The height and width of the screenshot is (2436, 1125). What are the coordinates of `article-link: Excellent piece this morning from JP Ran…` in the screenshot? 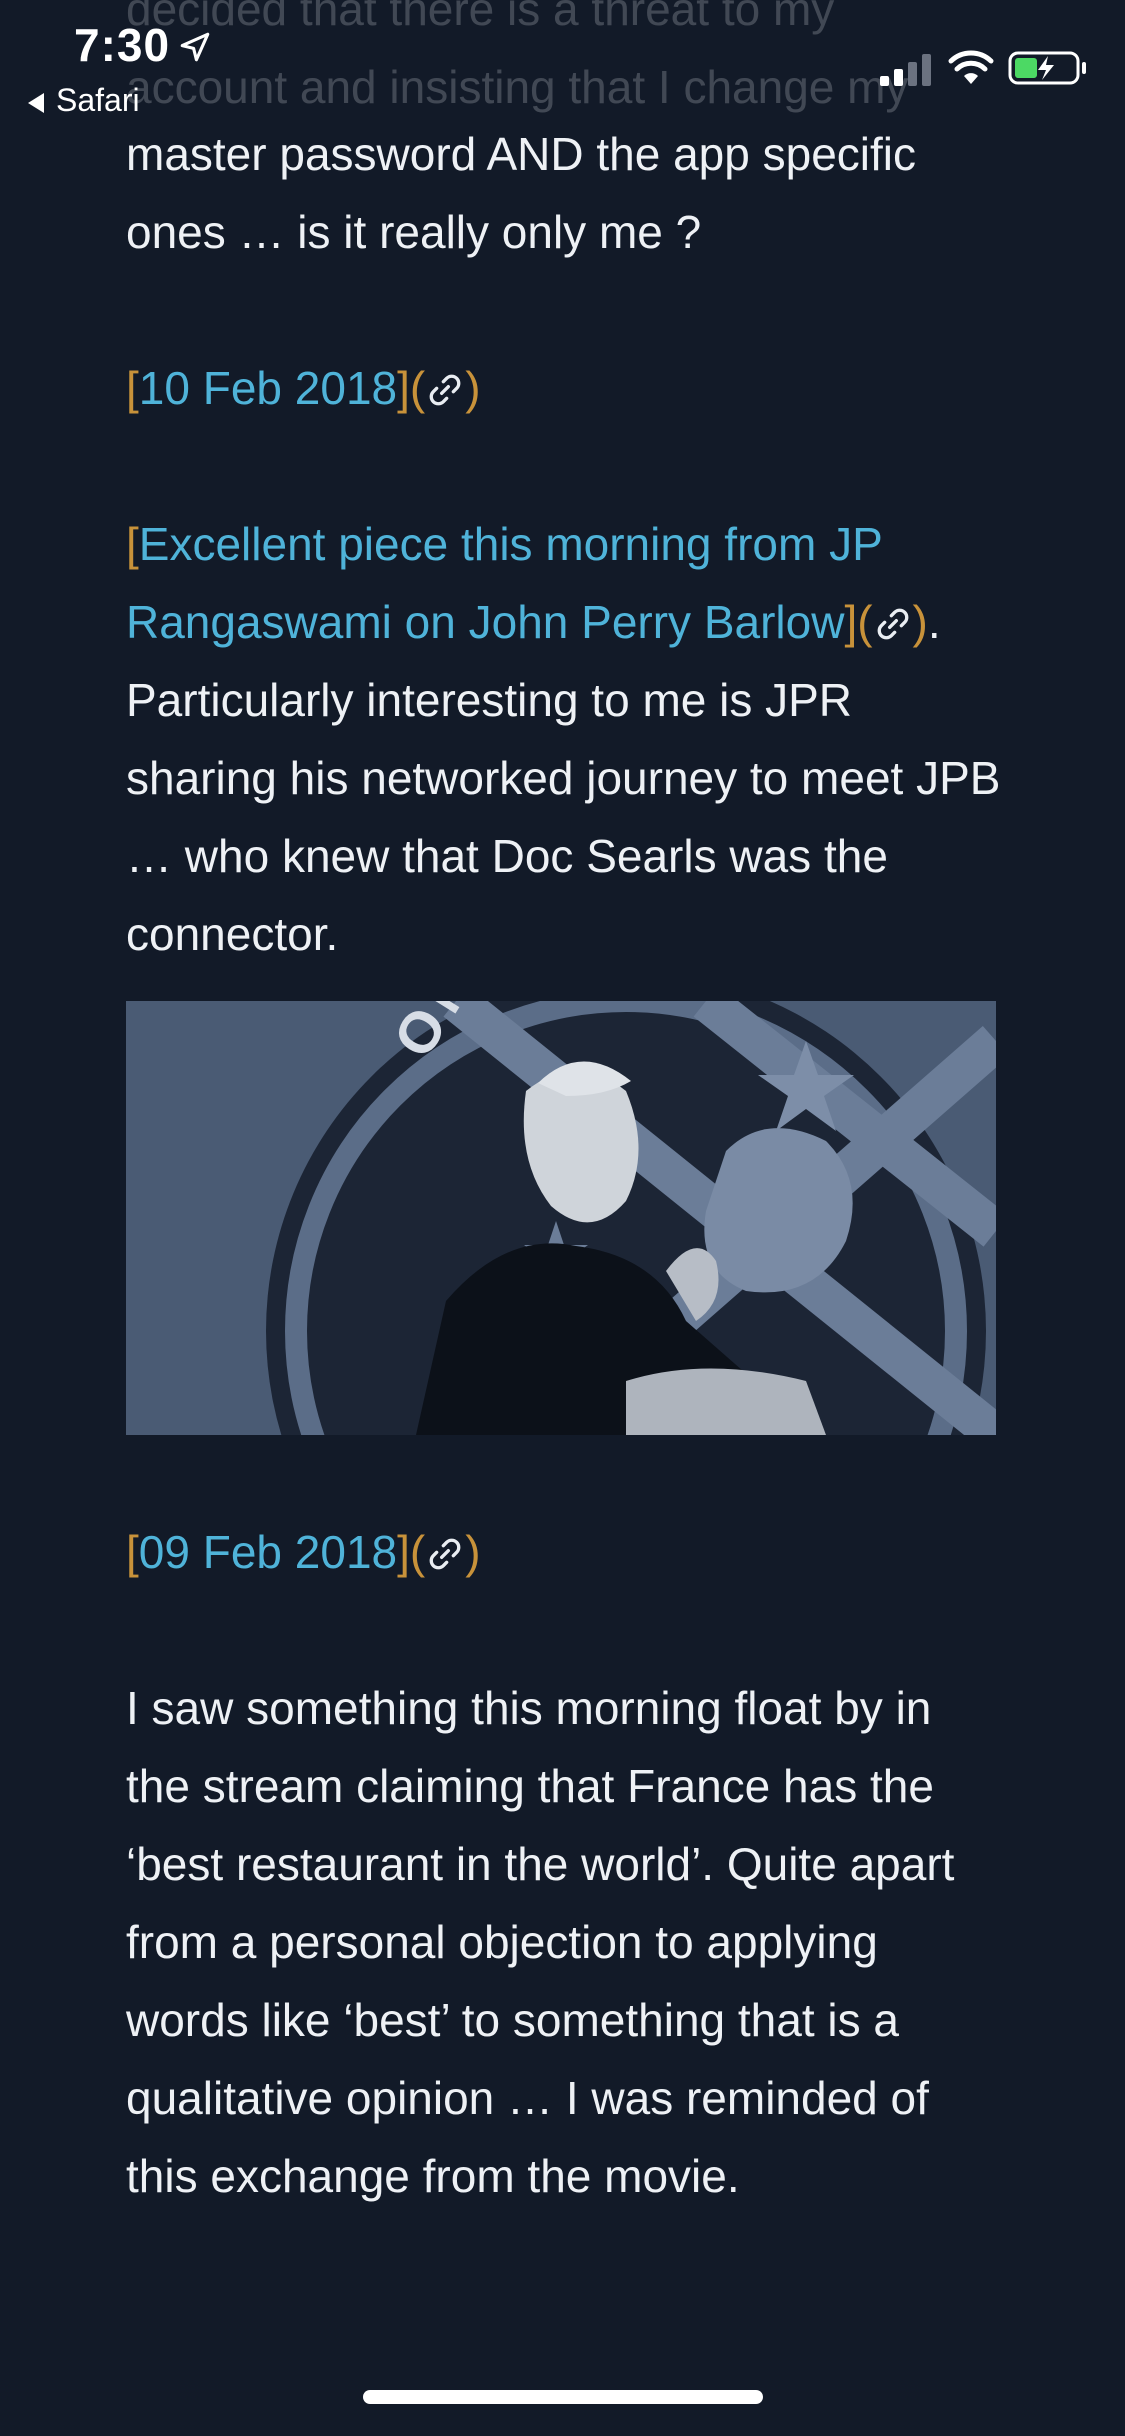 It's located at (504, 583).